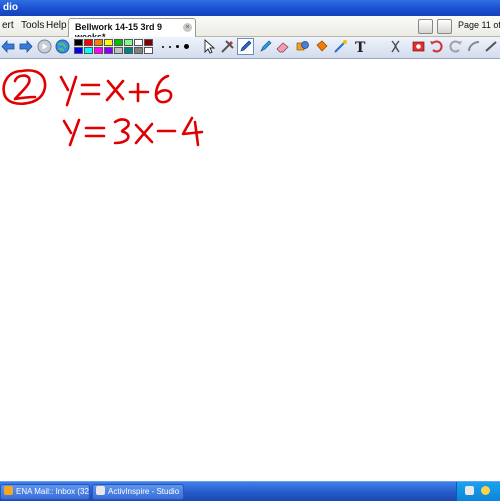 This screenshot has height=501, width=500. Describe the element at coordinates (340, 46) in the screenshot. I see `connector-icon` at that location.